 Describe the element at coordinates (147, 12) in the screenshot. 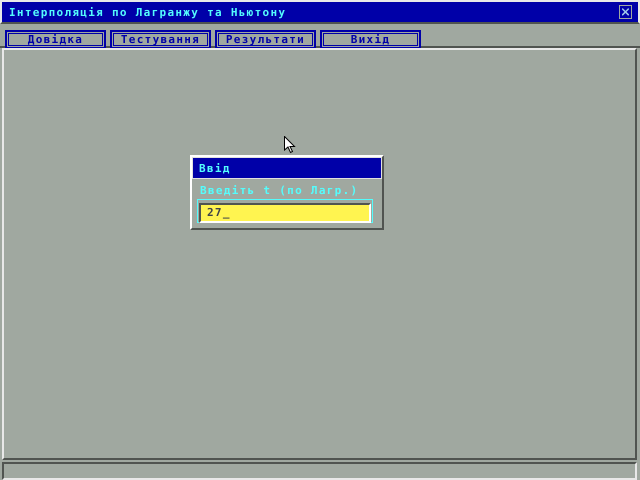

I see `window-title: Інтерполяція по Лагранжу та Ньютону` at that location.